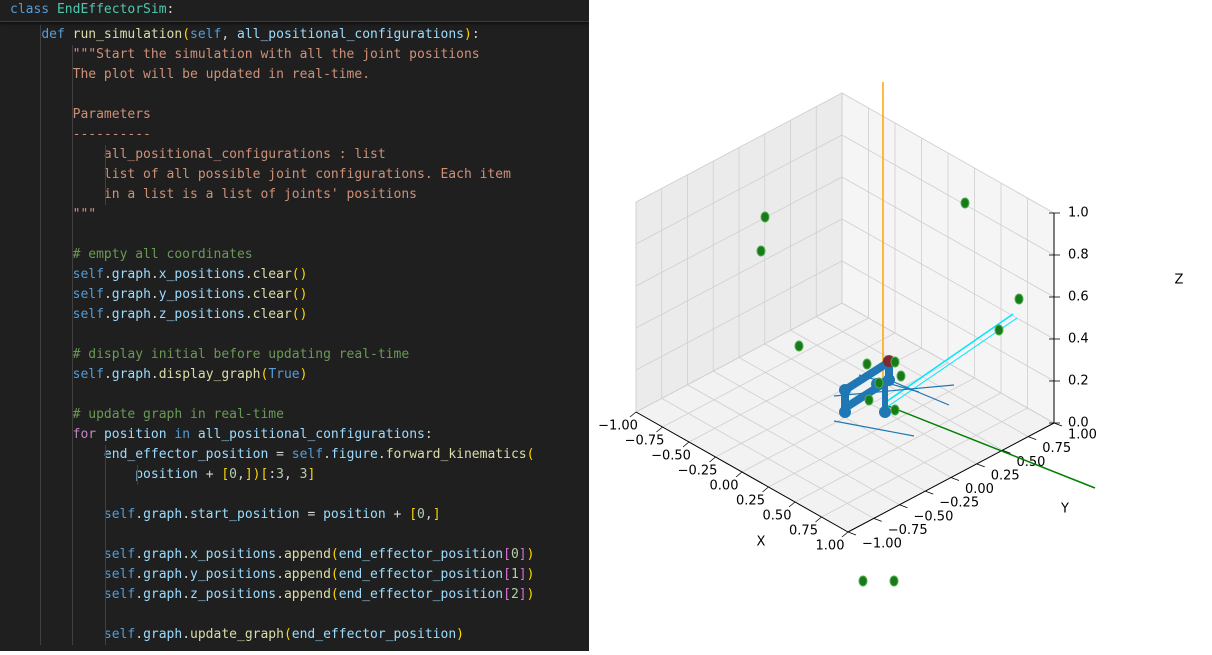 Image resolution: width=1212 pixels, height=655 pixels. Describe the element at coordinates (1078, 213) in the screenshot. I see `z-tick-label: 1.0` at that location.